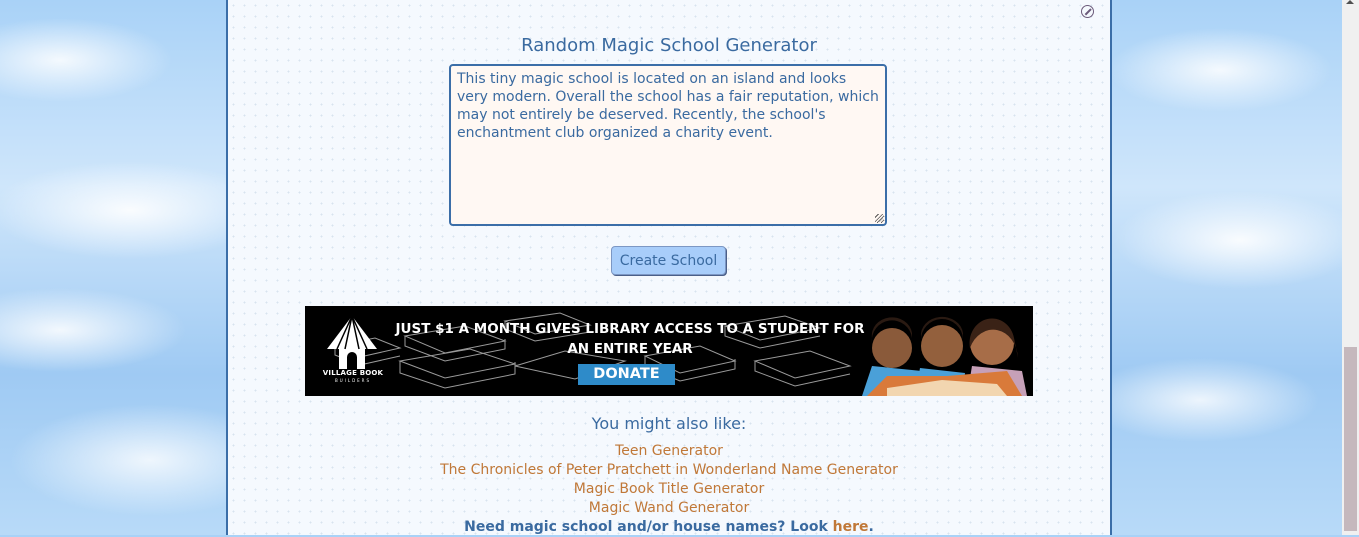 This screenshot has width=1359, height=537. I want to click on footer-suffix: ., so click(871, 527).